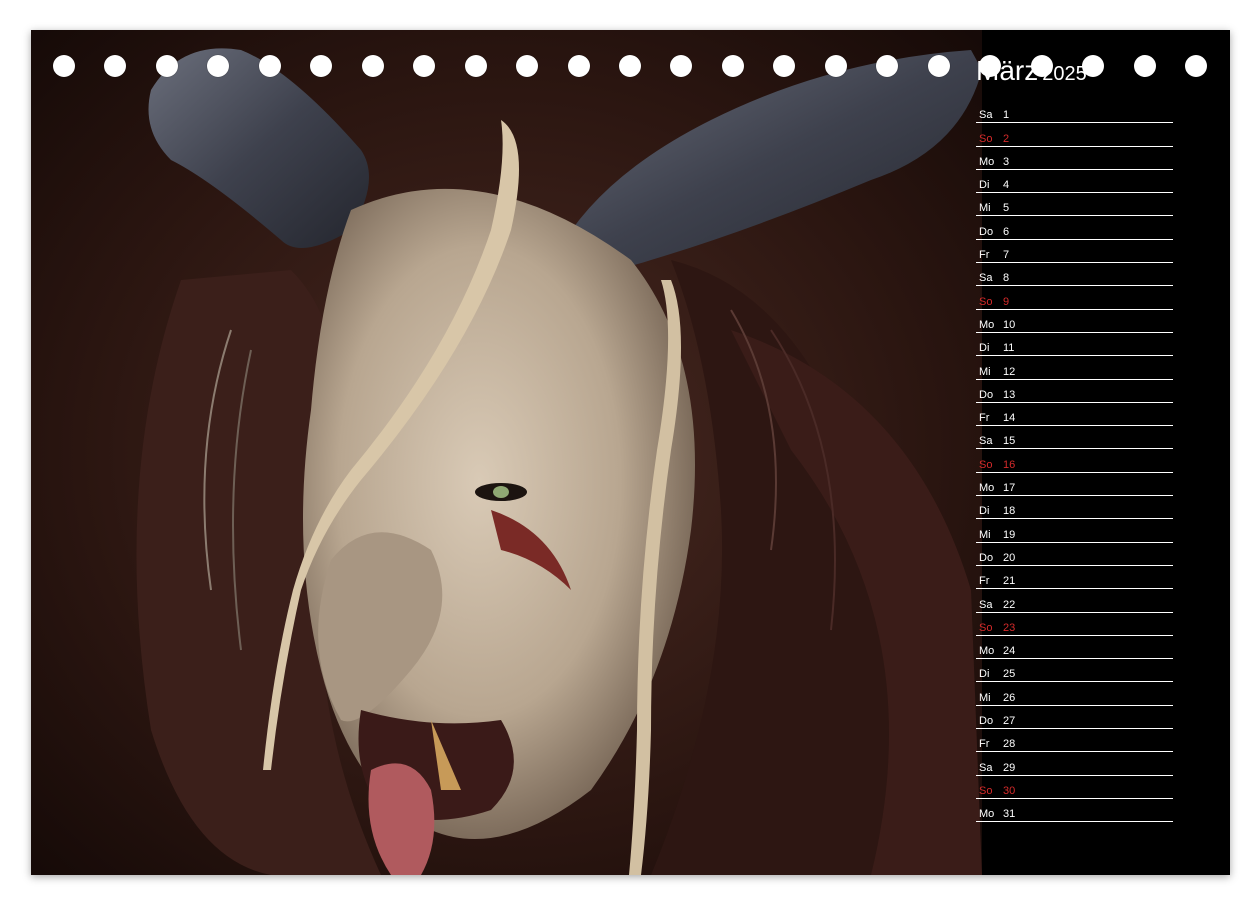 The height and width of the screenshot is (905, 1260). I want to click on month-name: März, so click(1007, 70).